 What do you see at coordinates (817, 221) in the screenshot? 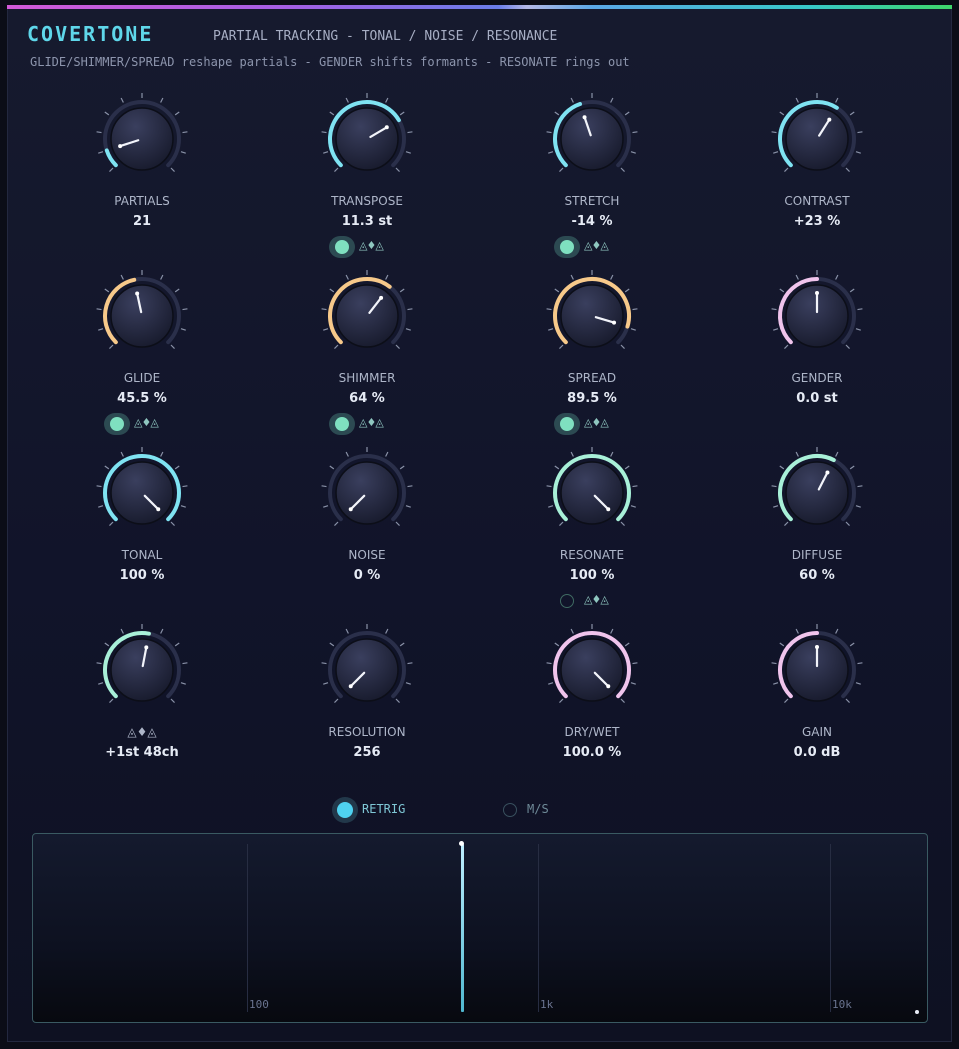
I see `contrast-value: +23 %` at bounding box center [817, 221].